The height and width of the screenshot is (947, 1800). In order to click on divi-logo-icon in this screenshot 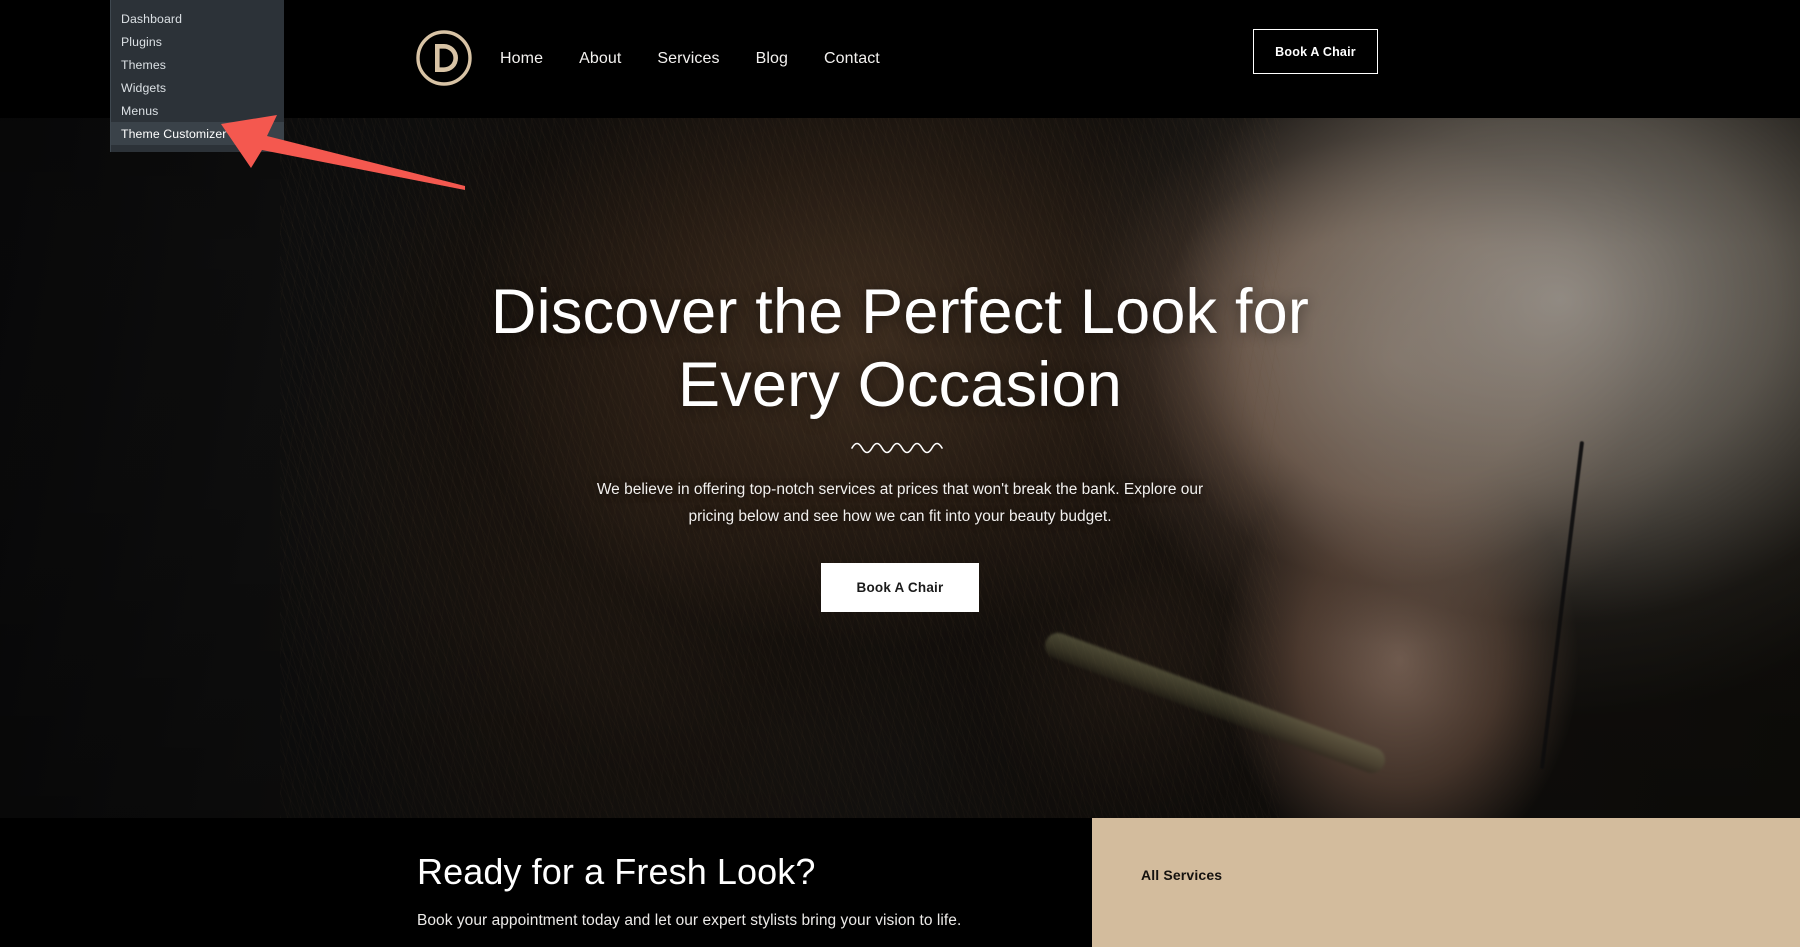, I will do `click(444, 58)`.